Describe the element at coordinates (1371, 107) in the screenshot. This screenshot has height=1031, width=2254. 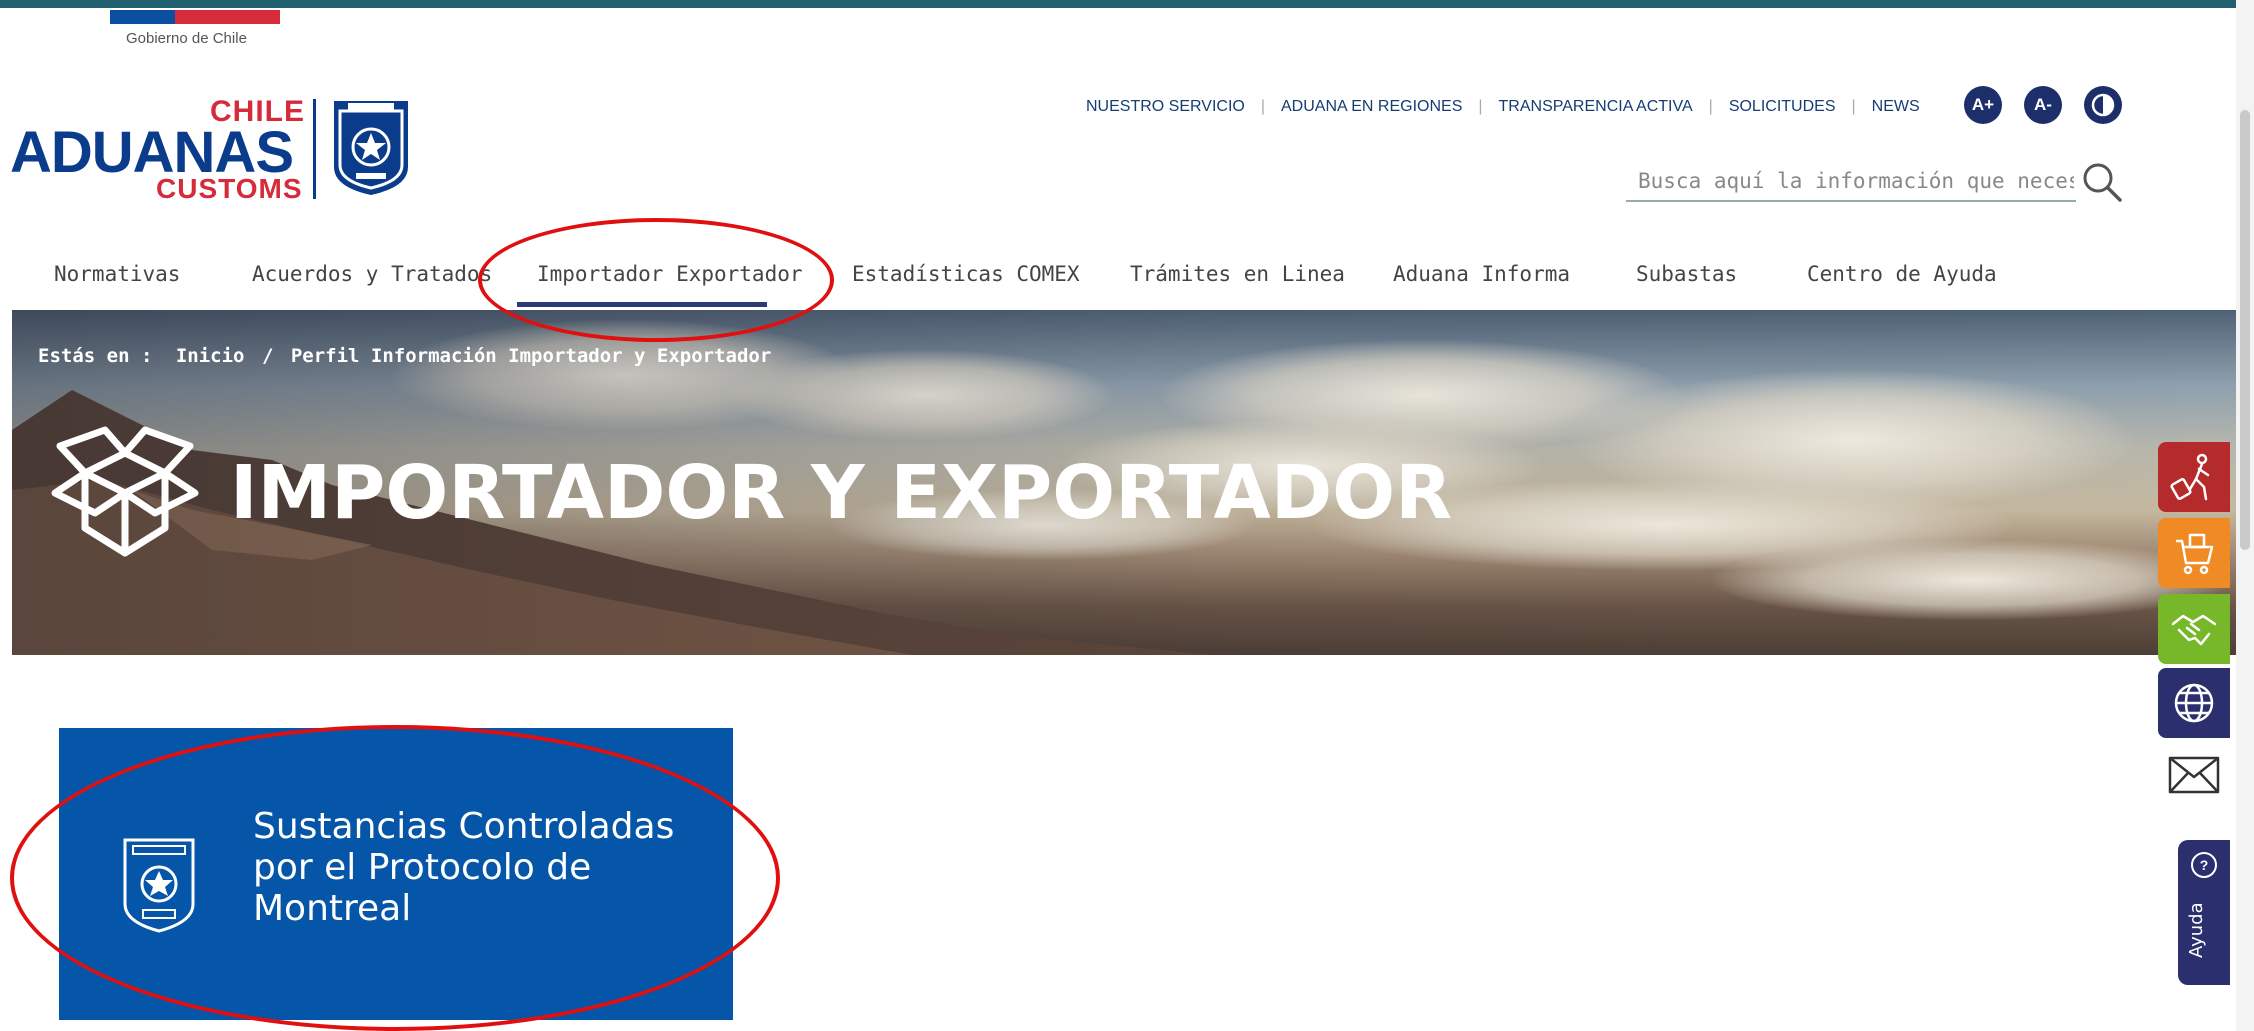
I see `link-aduana-en-regiones: ADUANA EN REGIONES` at that location.